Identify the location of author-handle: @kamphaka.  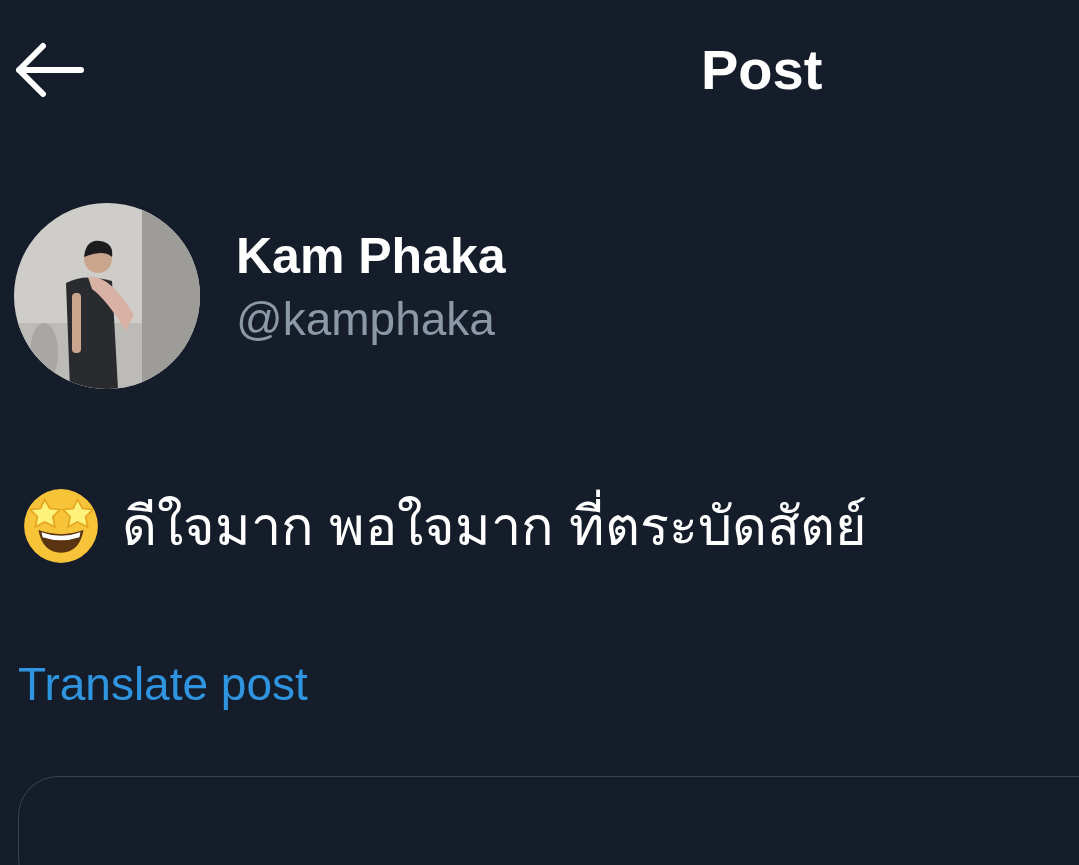
(371, 319).